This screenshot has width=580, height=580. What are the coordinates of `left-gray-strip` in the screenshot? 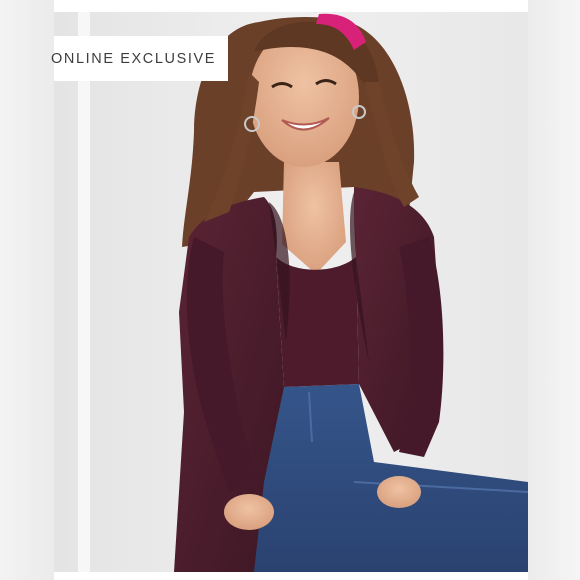 It's located at (27, 290).